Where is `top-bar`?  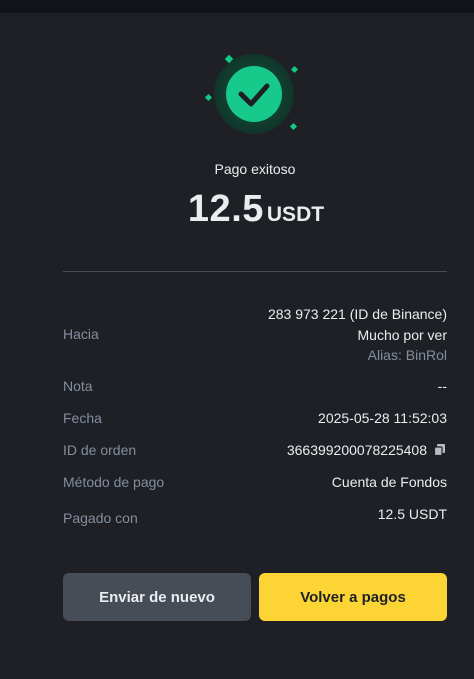 top-bar is located at coordinates (237, 6).